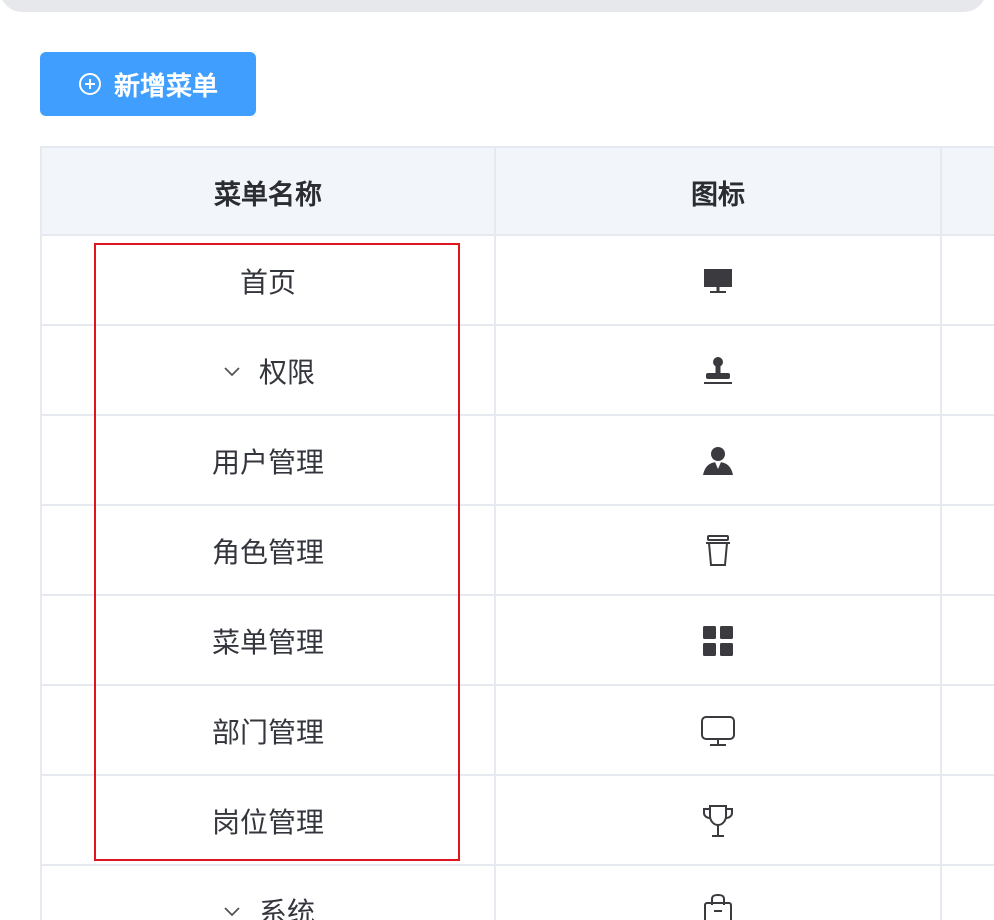 This screenshot has height=920, width=994. Describe the element at coordinates (718, 906) in the screenshot. I see `shopping-bag-icon` at that location.